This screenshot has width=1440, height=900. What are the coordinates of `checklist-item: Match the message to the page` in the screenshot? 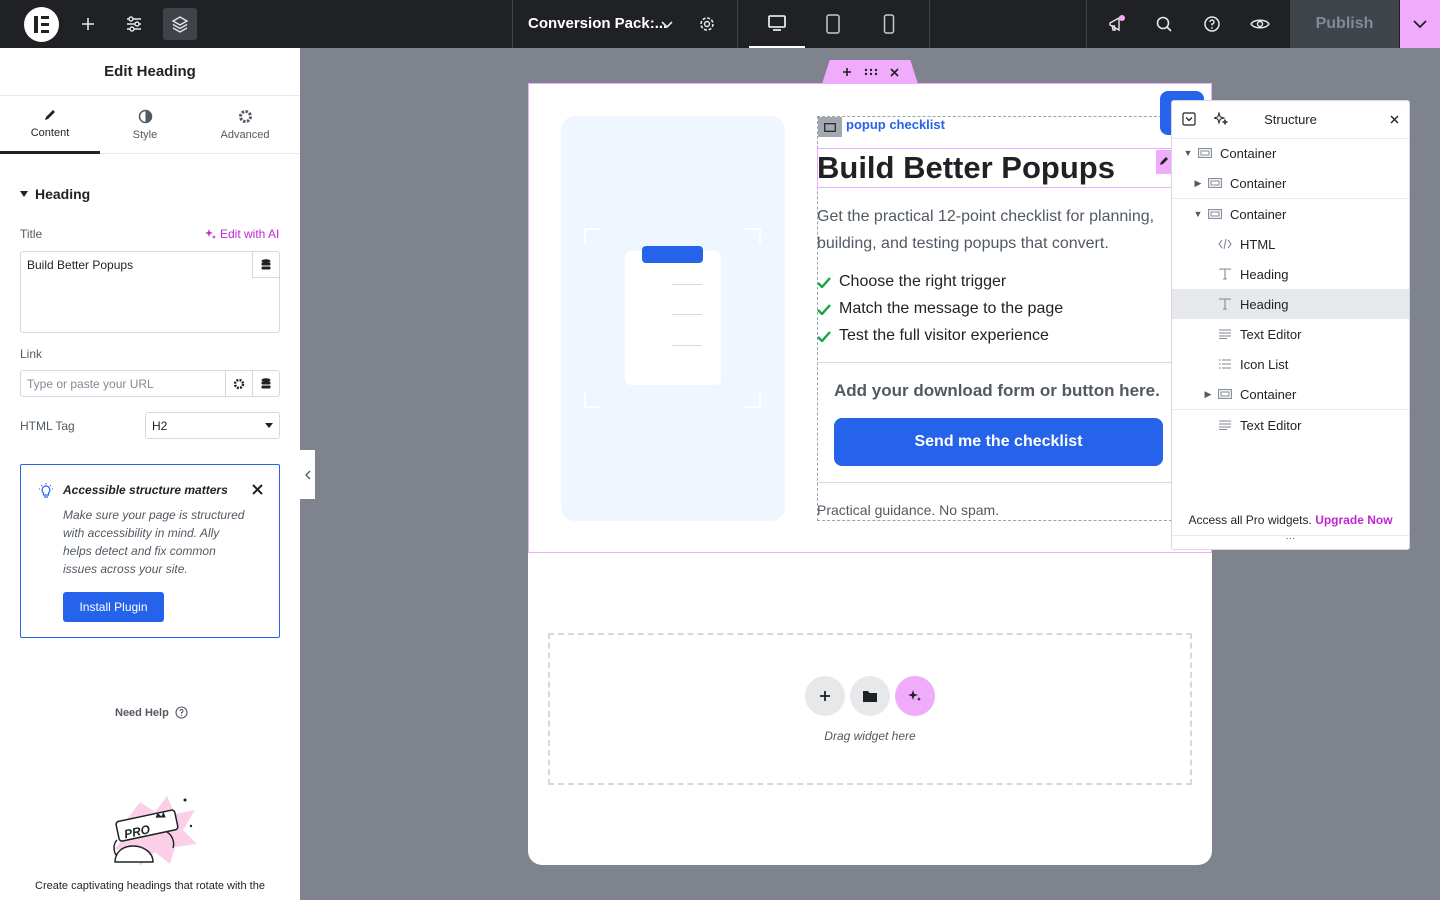 It's located at (940, 309).